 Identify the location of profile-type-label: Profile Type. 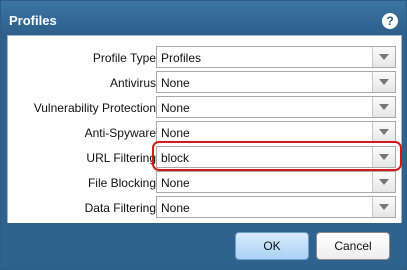
(124, 58).